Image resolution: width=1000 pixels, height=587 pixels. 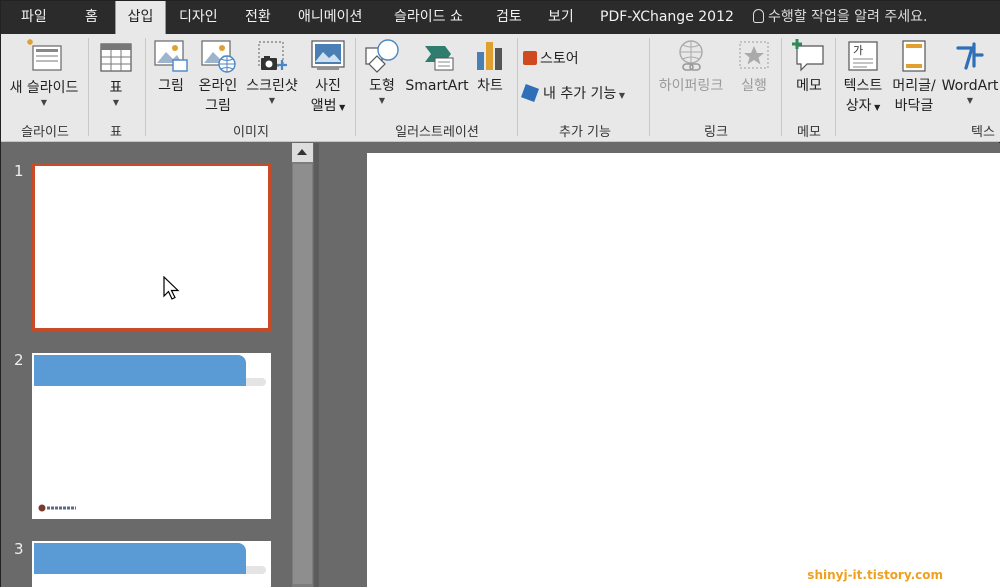 I want to click on watermark-text: shinyj-it.tistory.com, so click(x=875, y=575).